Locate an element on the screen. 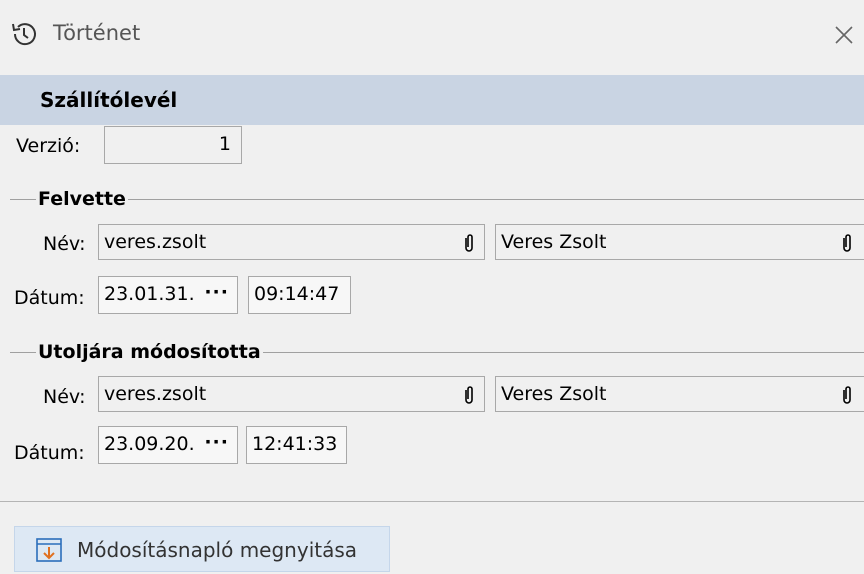 Image resolution: width=864 pixels, height=574 pixels. created-date: 23.01.31. is located at coordinates (149, 294).